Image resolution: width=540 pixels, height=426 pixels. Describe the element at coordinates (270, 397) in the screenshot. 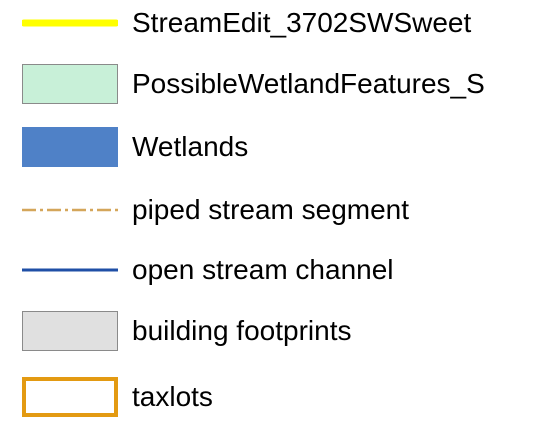

I see `legend-item-taxlots: taxlots` at that location.